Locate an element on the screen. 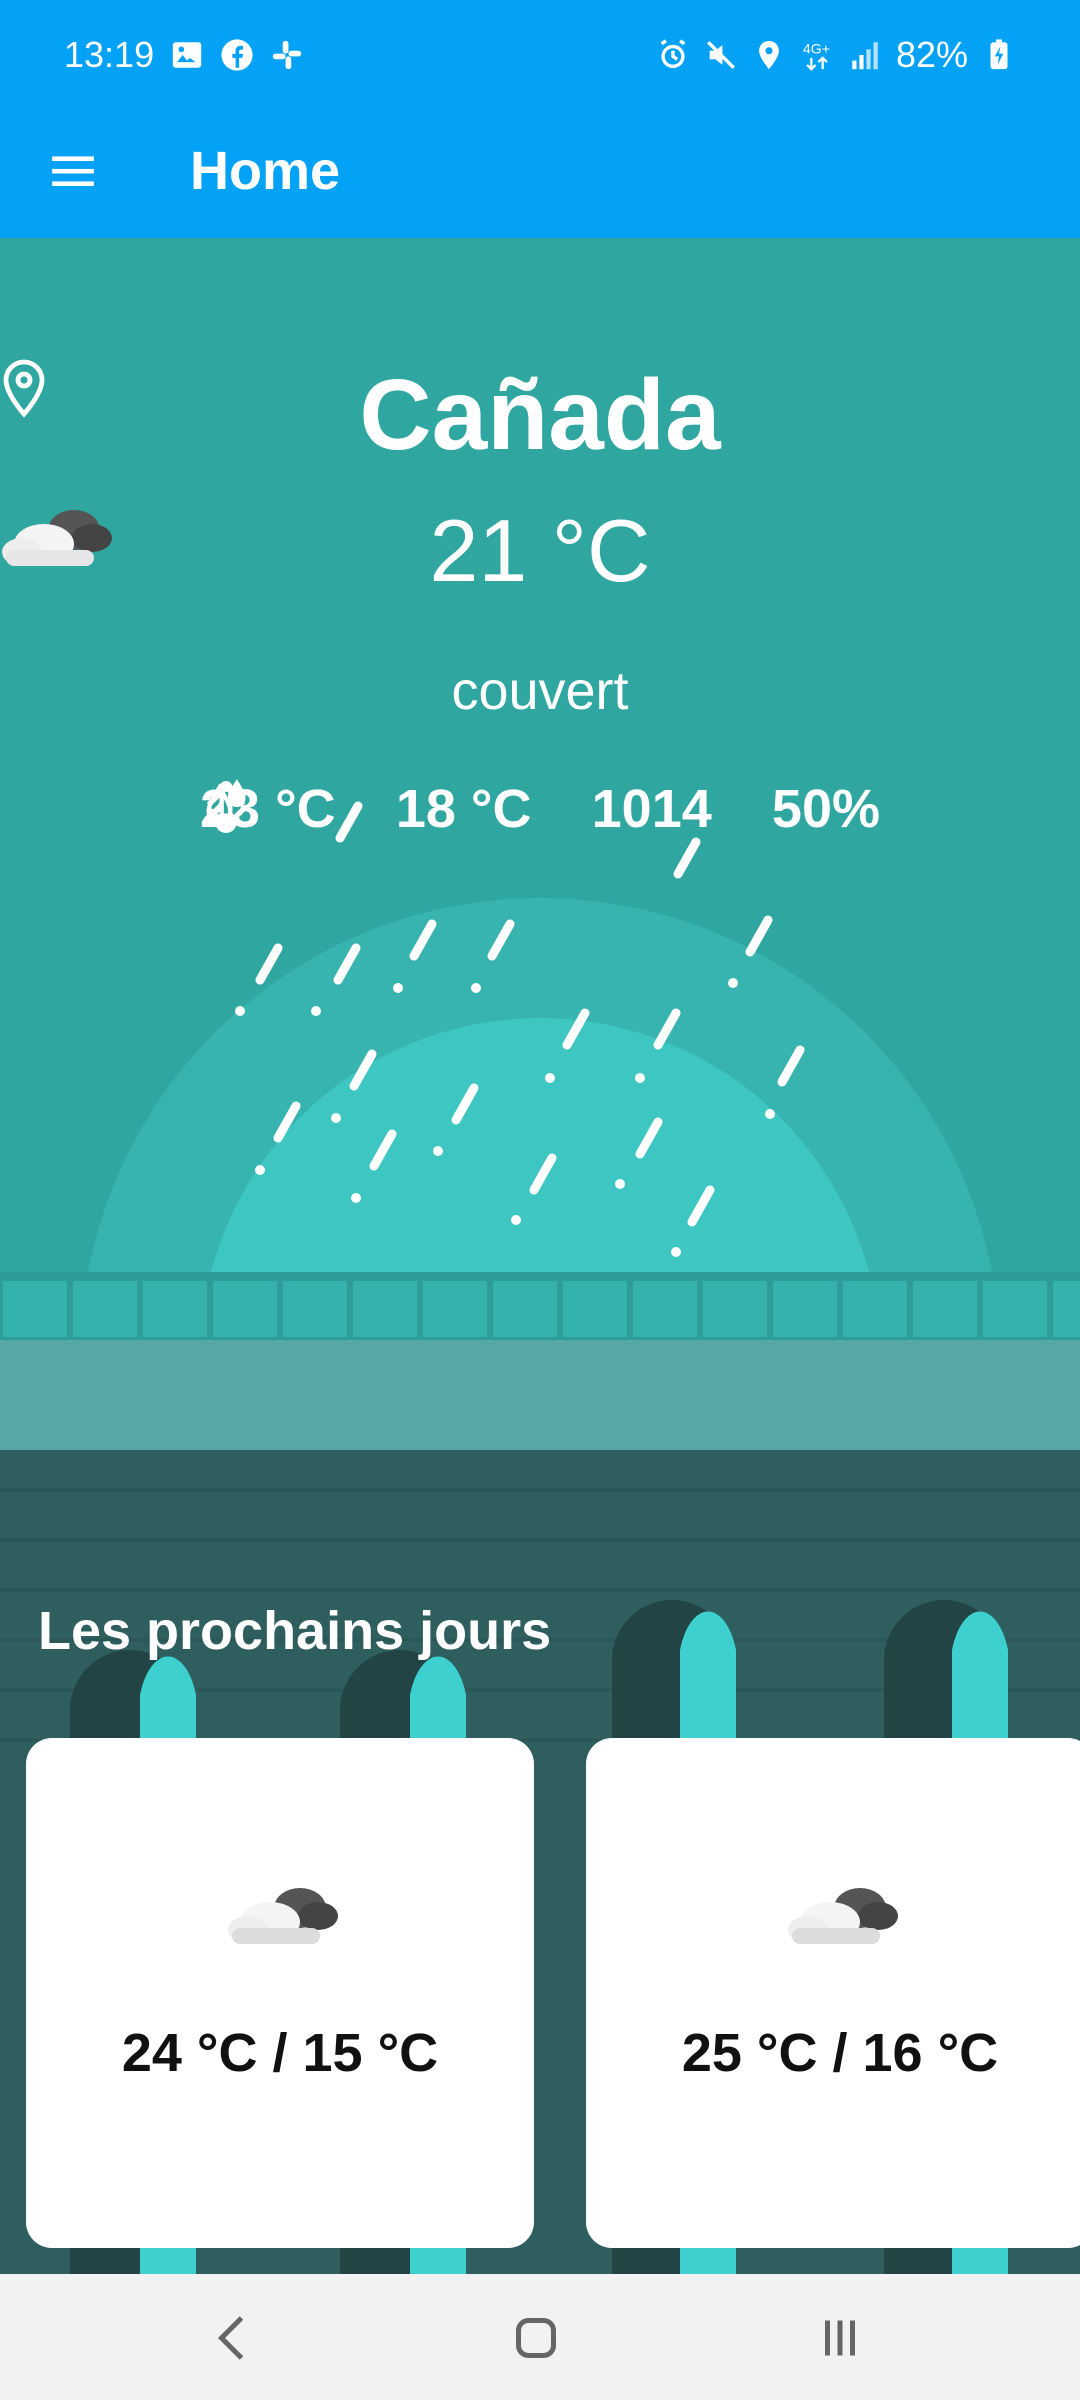  svg-text: 4G+ is located at coordinates (816, 50).